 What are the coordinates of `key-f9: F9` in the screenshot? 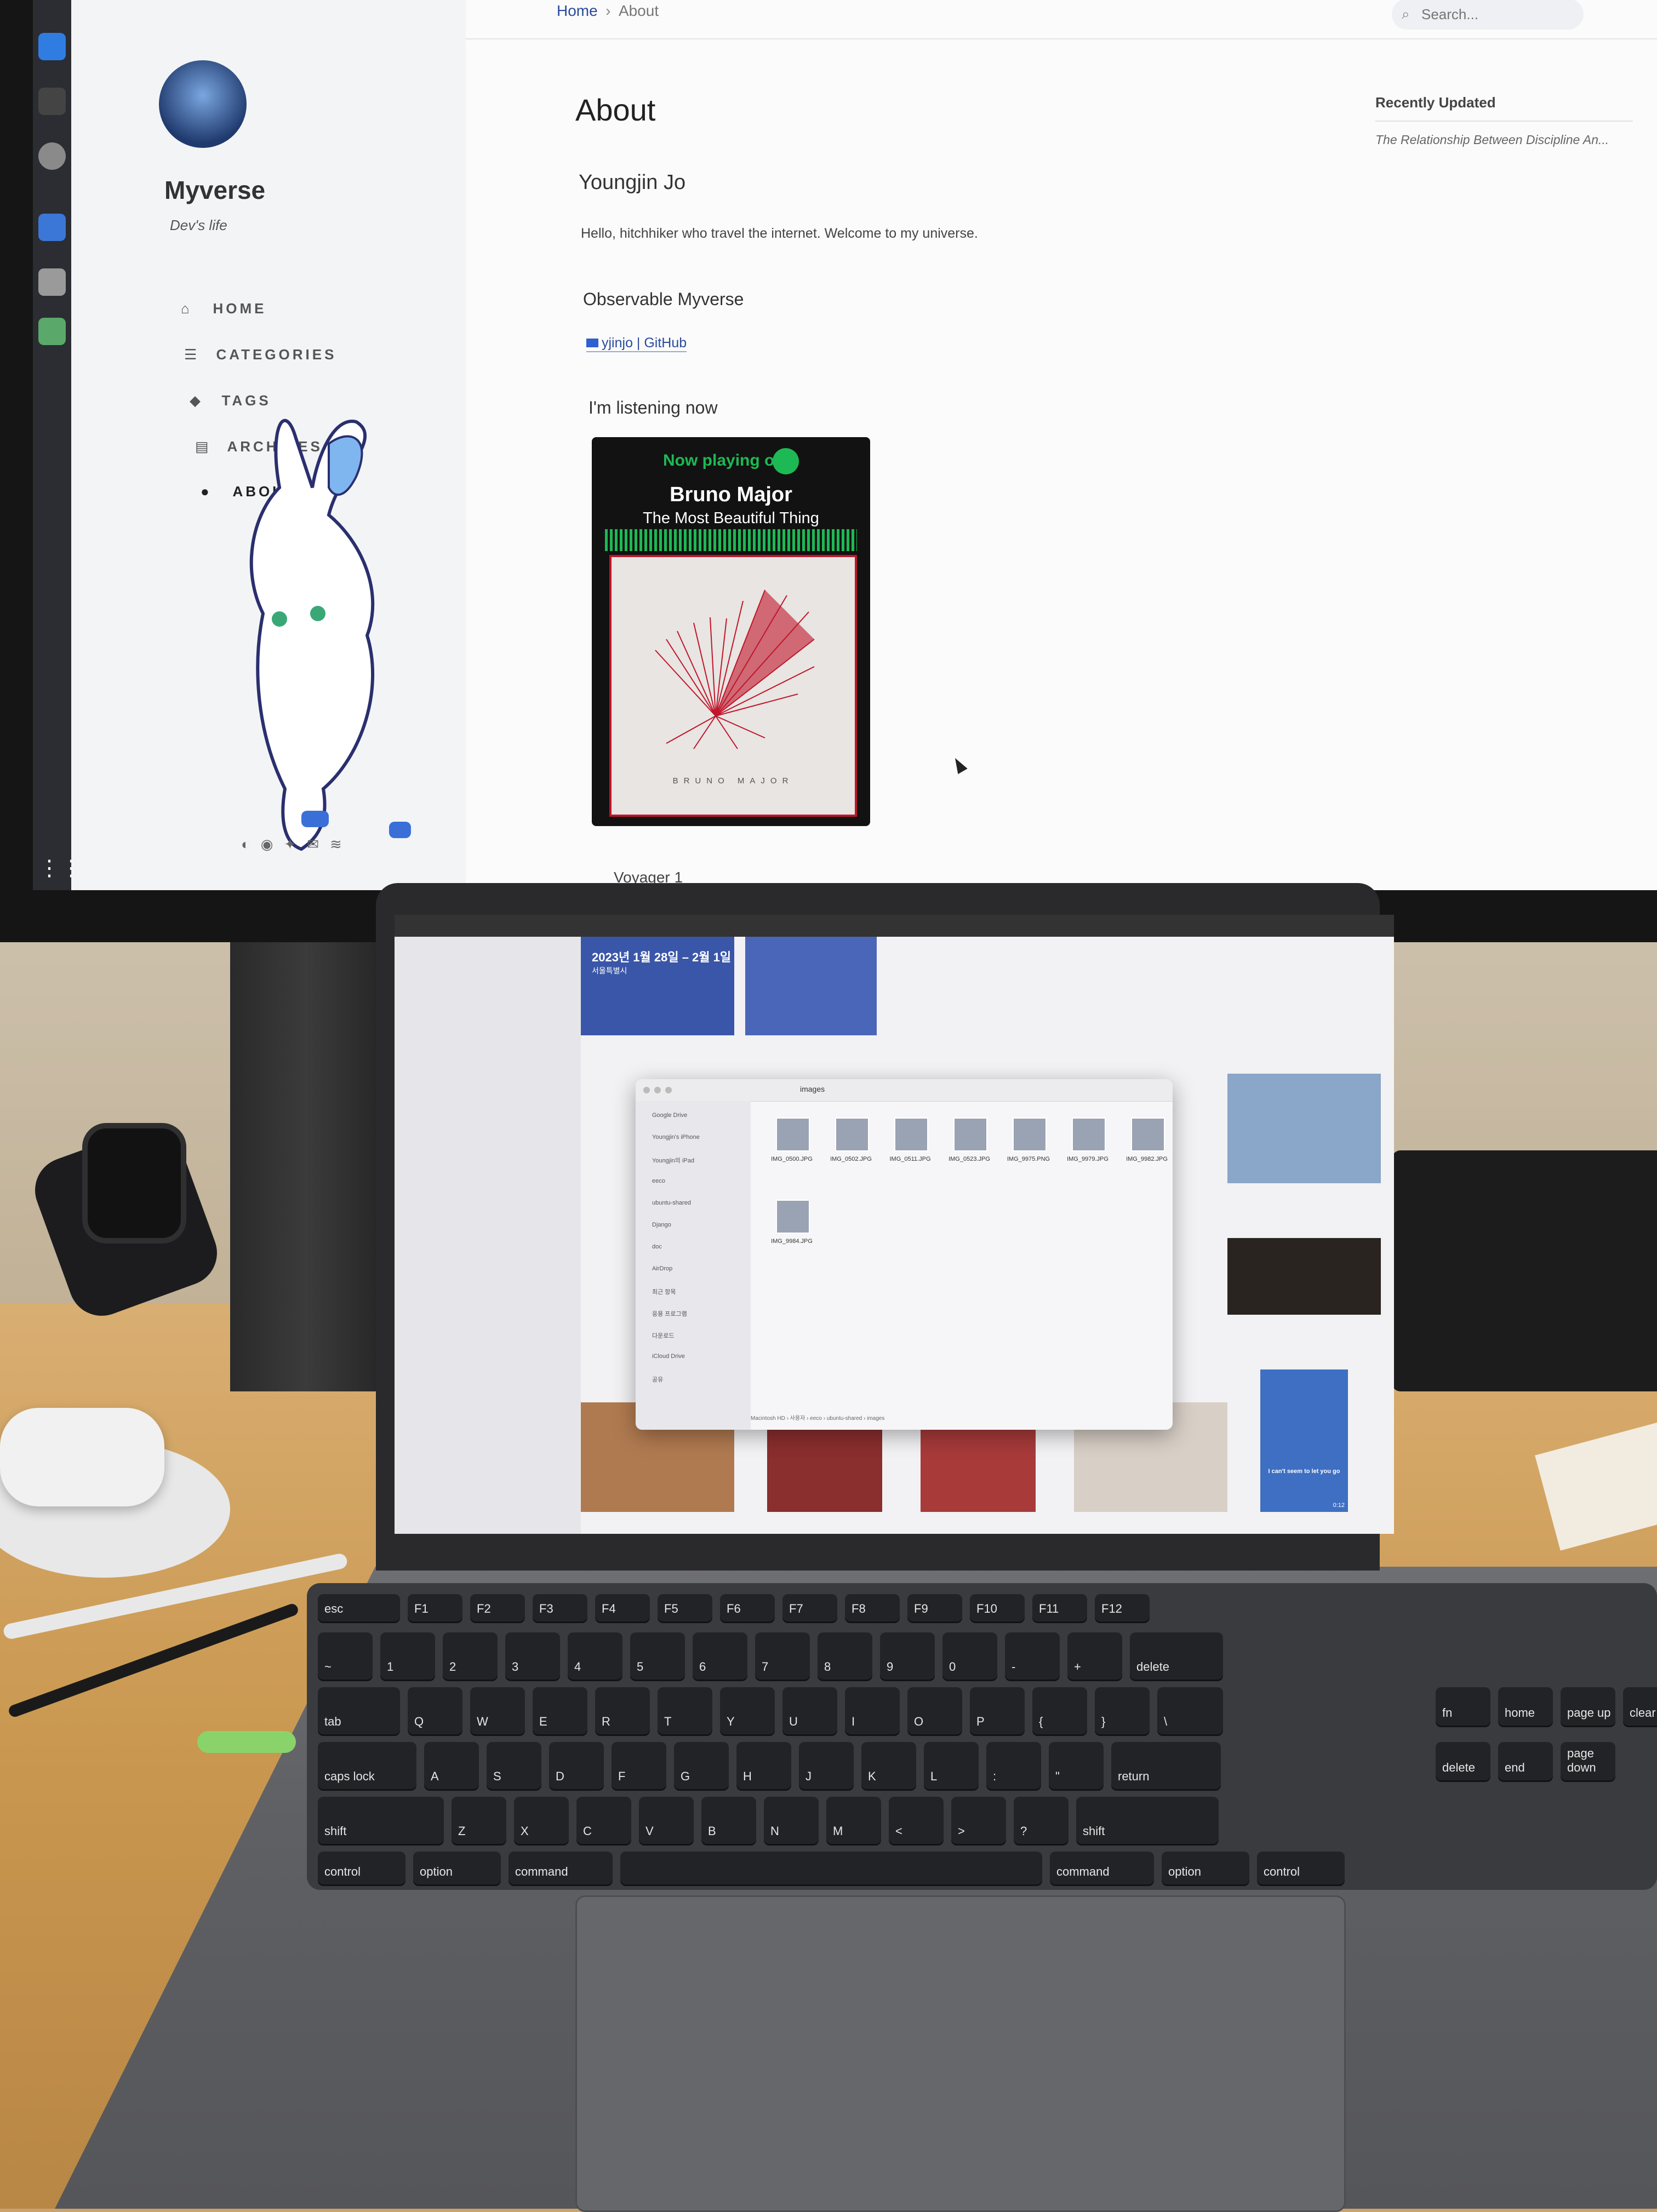 It's located at (934, 1608).